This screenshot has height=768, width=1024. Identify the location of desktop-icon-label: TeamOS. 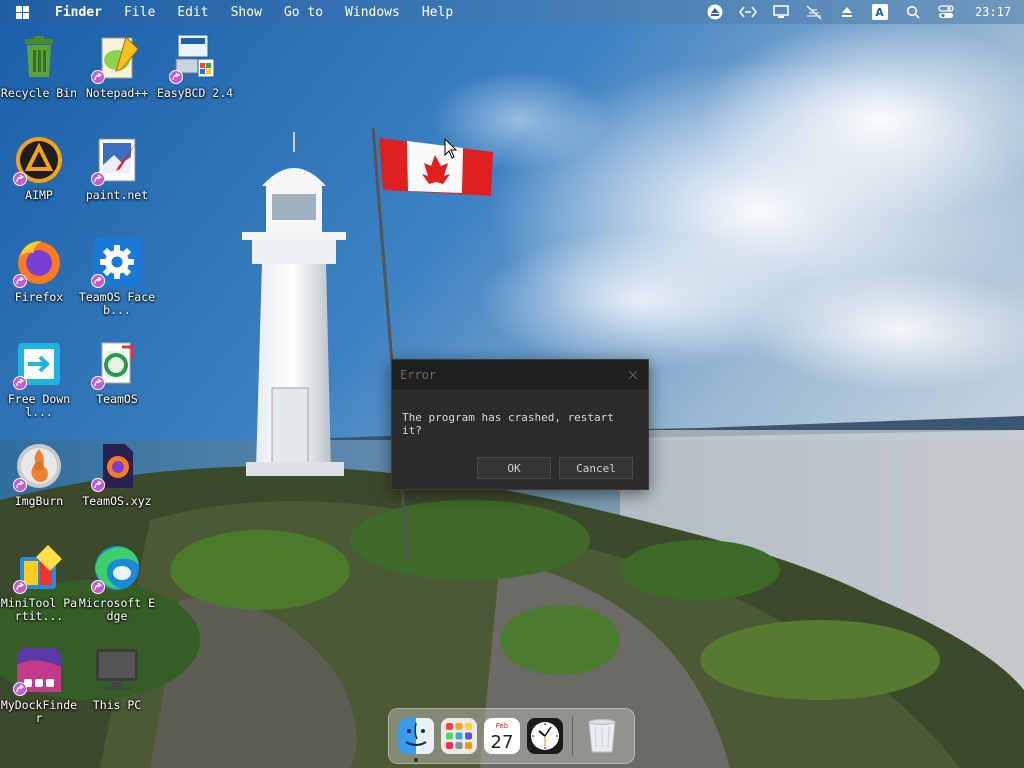
(117, 399).